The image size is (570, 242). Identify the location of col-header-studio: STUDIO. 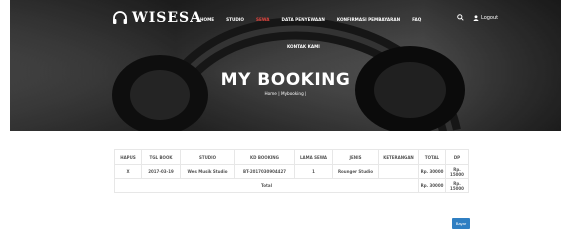
(207, 157).